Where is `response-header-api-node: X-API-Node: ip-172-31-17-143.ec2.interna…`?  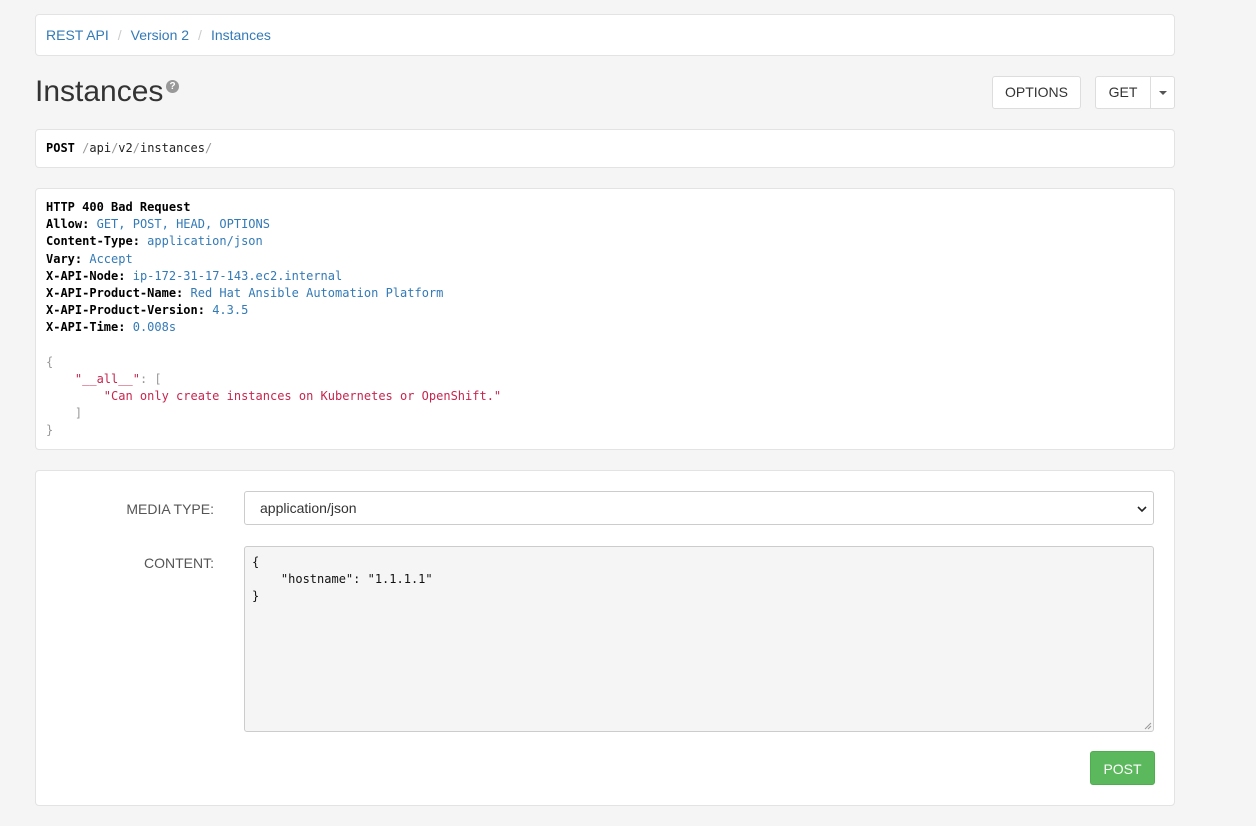 response-header-api-node: X-API-Node: ip-172-31-17-143.ec2.interna… is located at coordinates (605, 276).